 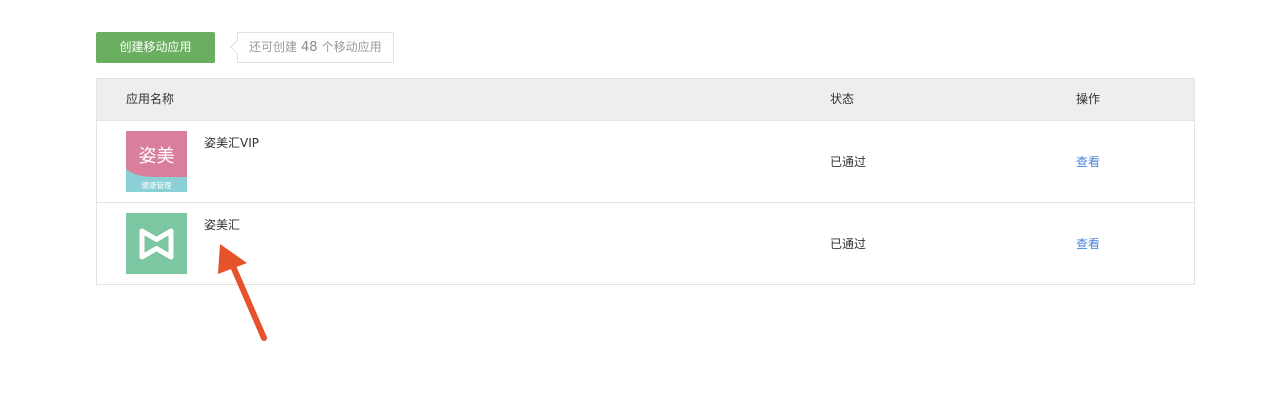 I want to click on quota-count: 48, so click(x=309, y=47).